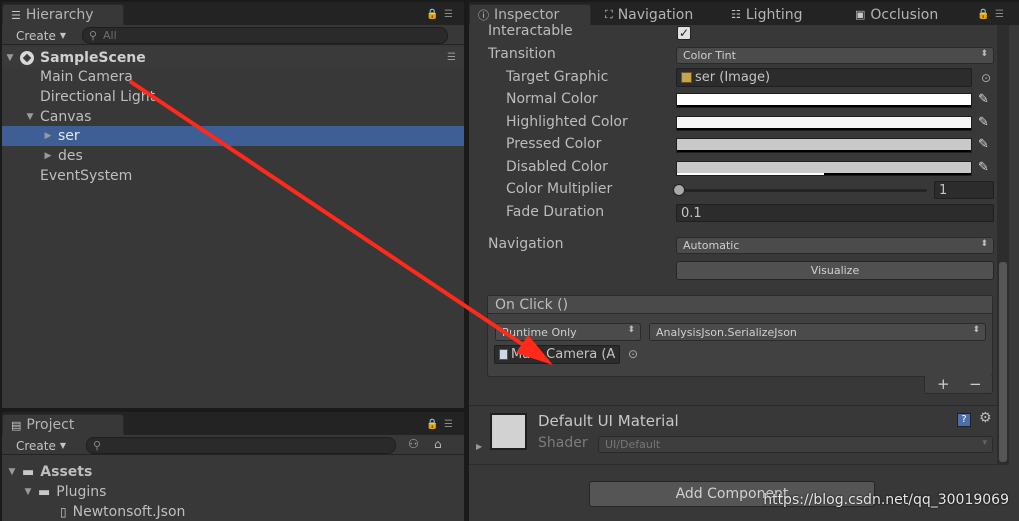 The height and width of the screenshot is (521, 1019). Describe the element at coordinates (958, 384) in the screenshot. I see `onclick-footer: + −` at that location.